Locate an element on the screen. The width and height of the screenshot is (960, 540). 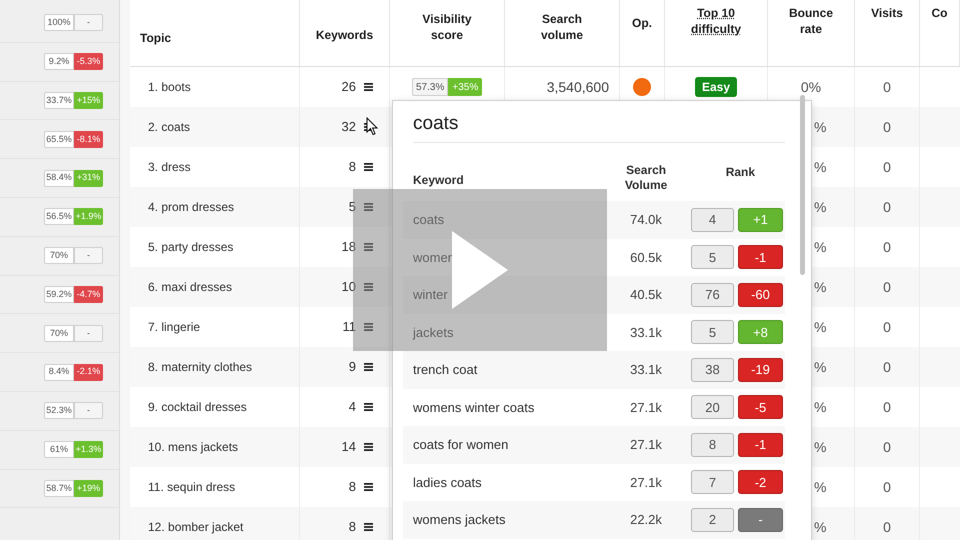
score-value: 8.4% is located at coordinates (59, 372).